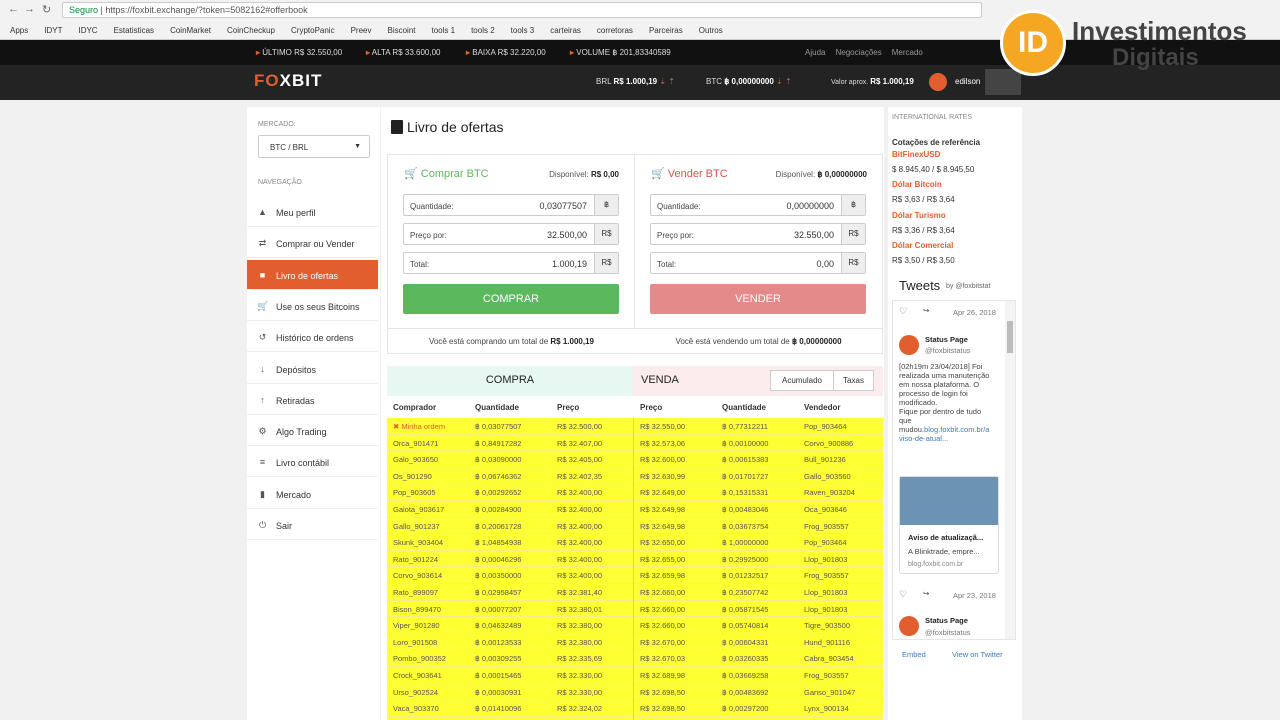 This screenshot has width=1280, height=720. What do you see at coordinates (312, 243) in the screenshot?
I see `sidebar-item: ⇄ Comprar ou Vender` at bounding box center [312, 243].